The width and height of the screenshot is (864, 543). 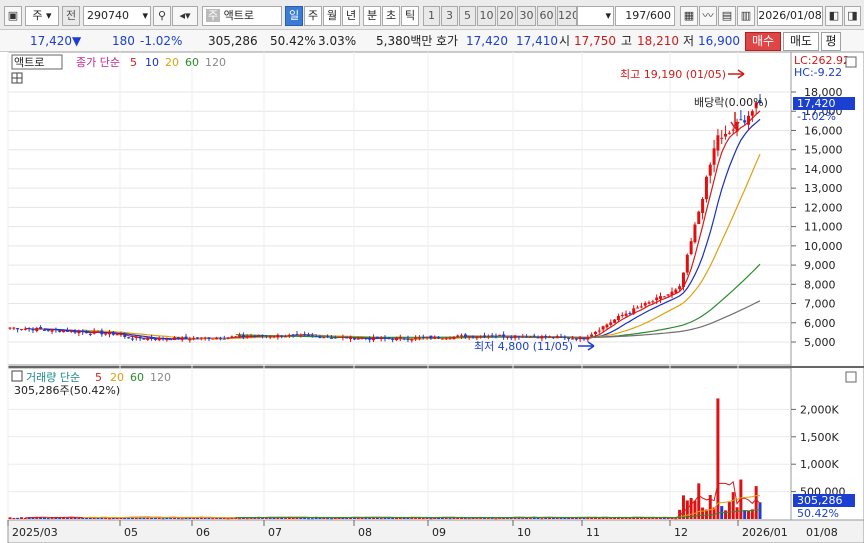 I want to click on interval-5: 5, so click(x=467, y=16).